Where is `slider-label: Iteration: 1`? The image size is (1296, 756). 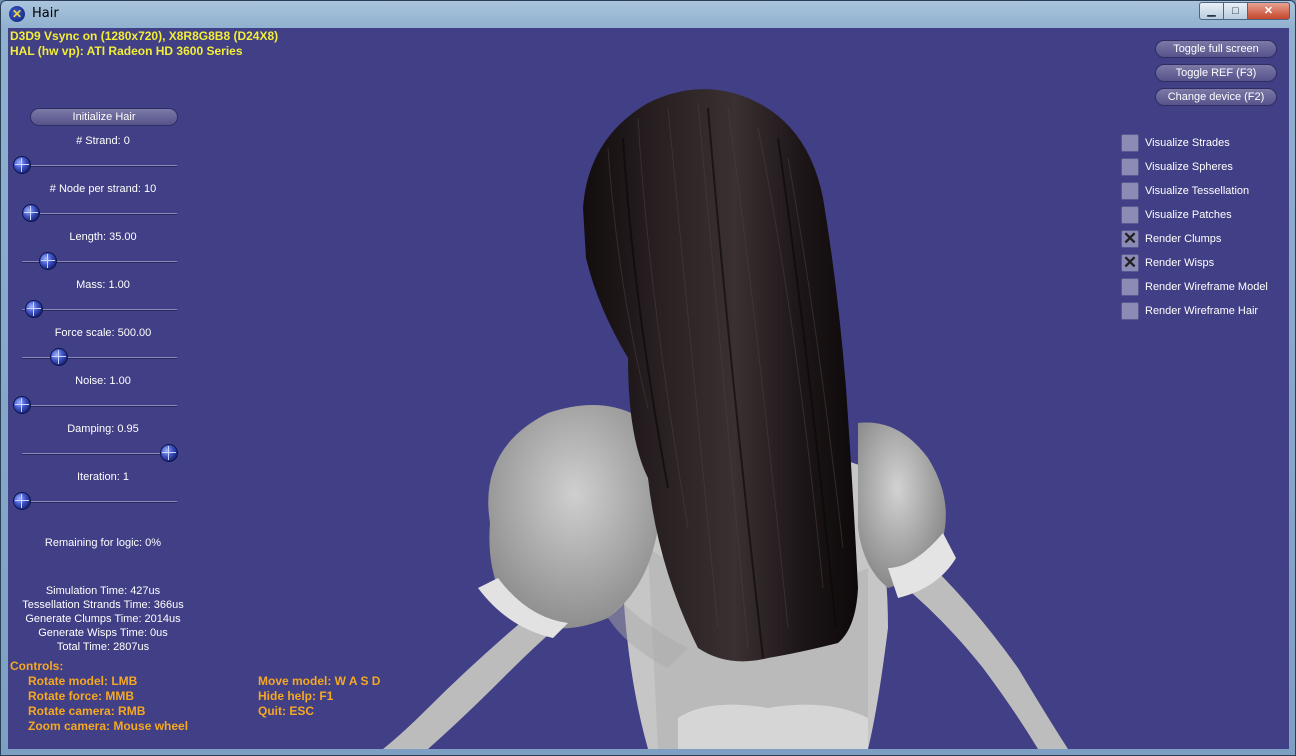 slider-label: Iteration: 1 is located at coordinates (103, 477).